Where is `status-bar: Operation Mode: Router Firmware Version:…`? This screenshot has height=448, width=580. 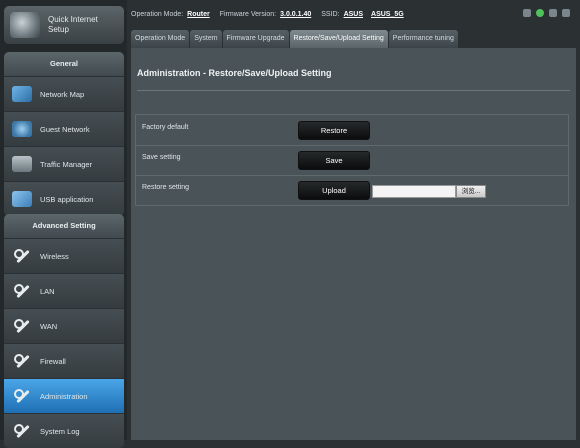 status-bar: Operation Mode: Router Firmware Version:… is located at coordinates (353, 14).